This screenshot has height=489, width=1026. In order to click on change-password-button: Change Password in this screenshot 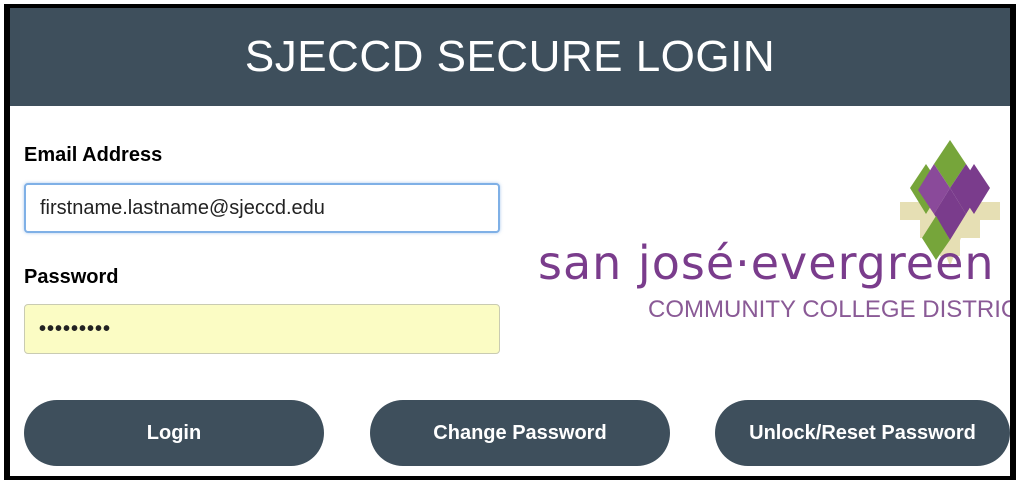, I will do `click(520, 433)`.